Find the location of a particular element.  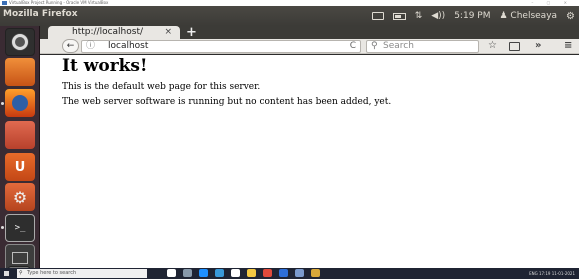

files-icon is located at coordinates (20, 72).